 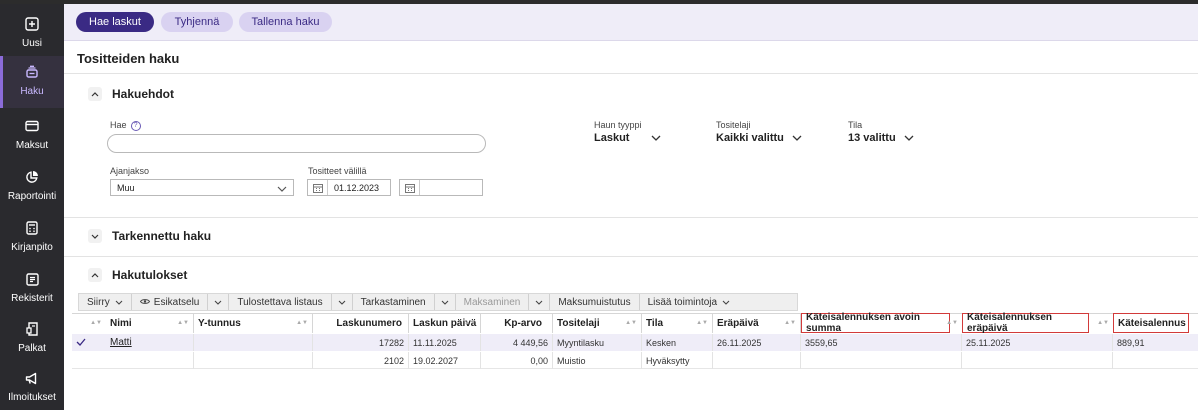 What do you see at coordinates (361, 342) in the screenshot?
I see `cell-invoice-number: 17282` at bounding box center [361, 342].